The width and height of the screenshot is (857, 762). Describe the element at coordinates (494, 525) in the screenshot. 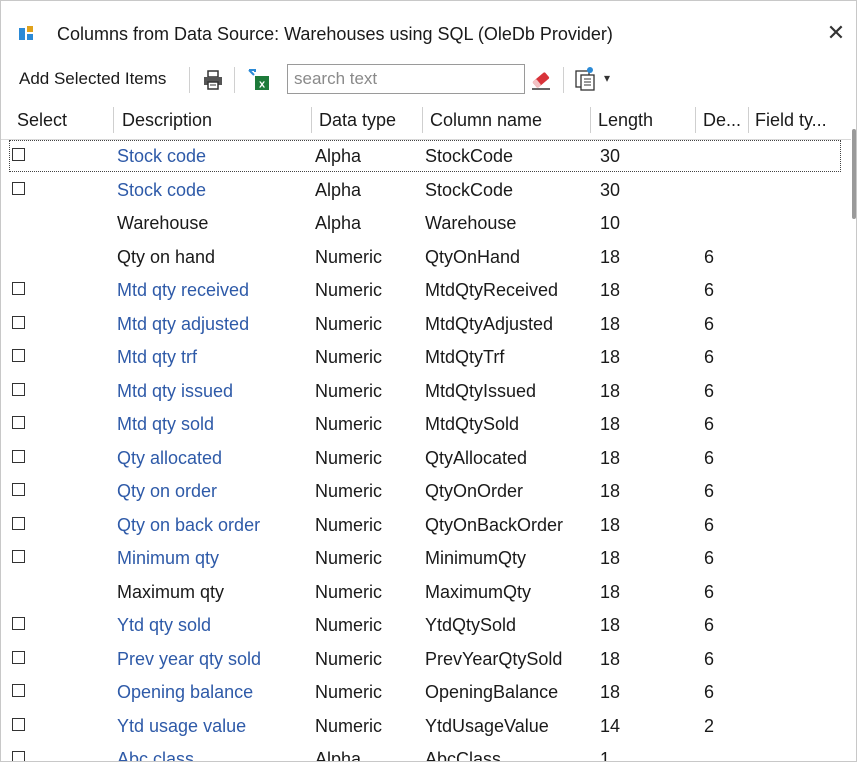

I see `cell-column-name: QtyOnBackOrder` at that location.